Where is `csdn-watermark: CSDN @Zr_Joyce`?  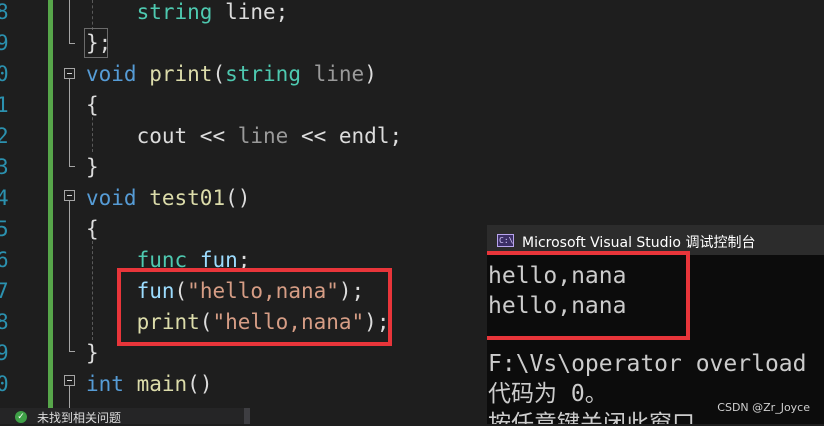
csdn-watermark: CSDN @Zr_Joyce is located at coordinates (763, 407).